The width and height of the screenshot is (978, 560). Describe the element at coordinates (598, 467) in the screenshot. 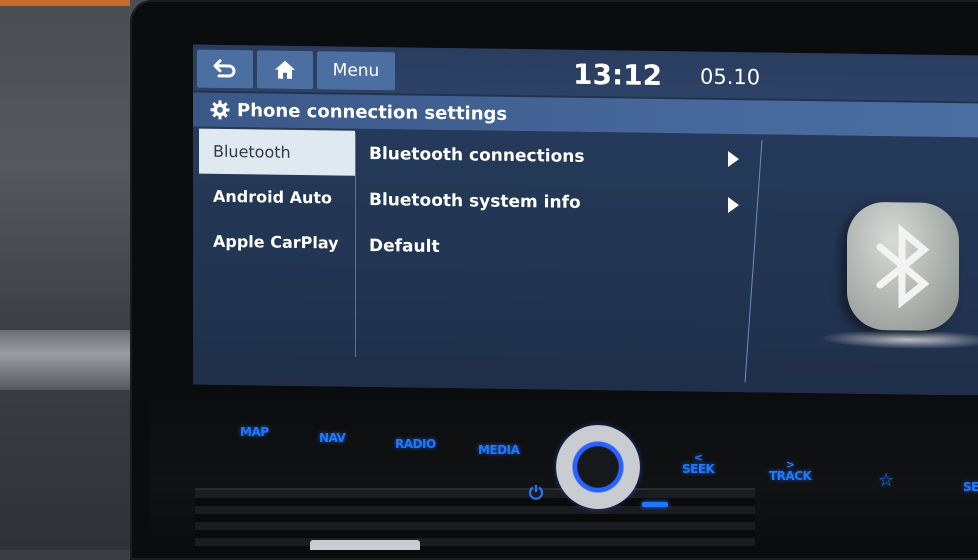

I see `volume-knob` at that location.